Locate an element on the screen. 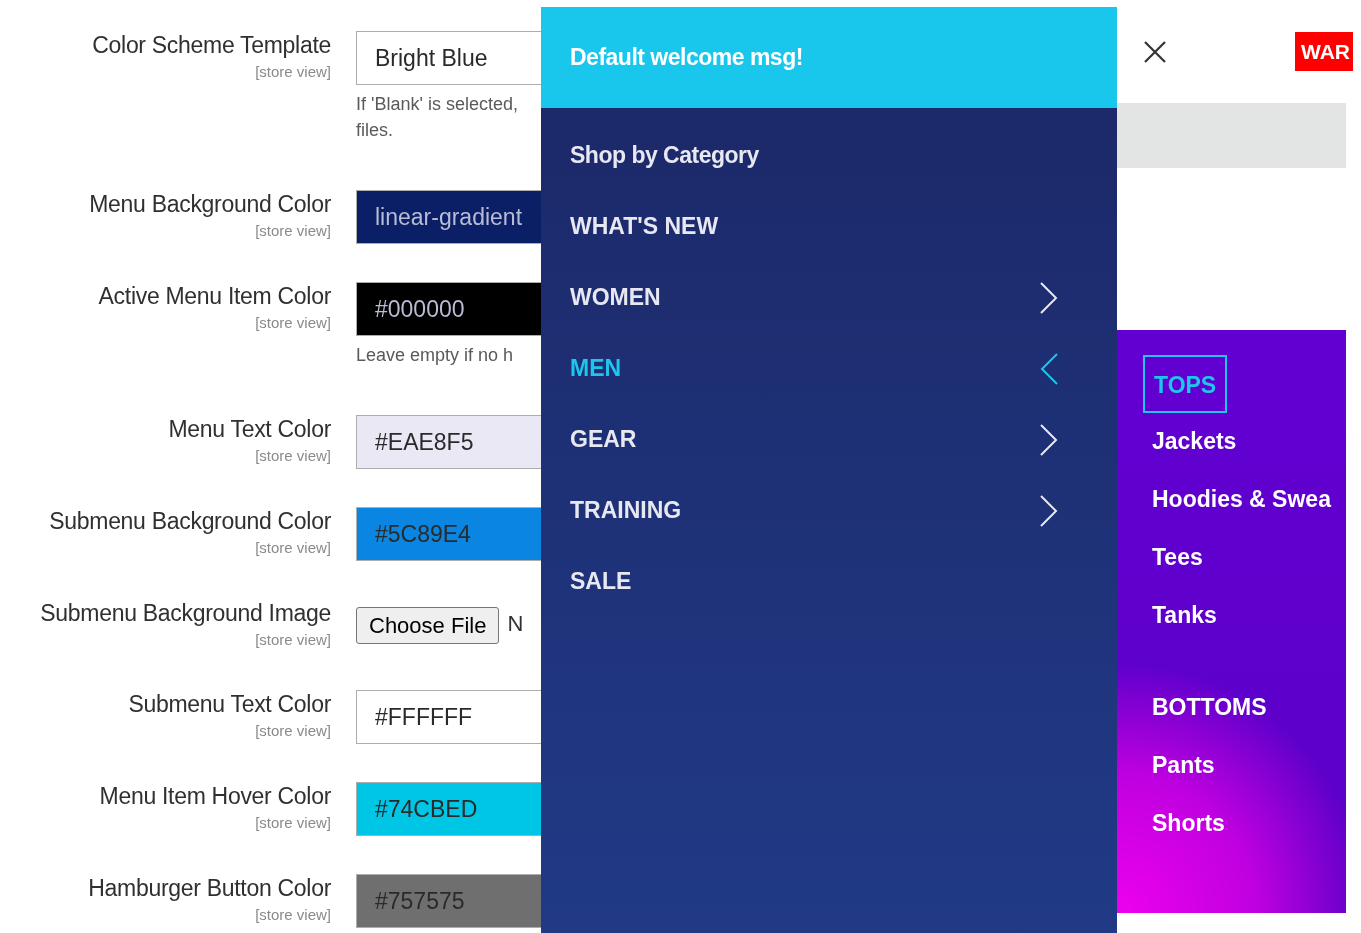  submenu-link: Tanks is located at coordinates (1184, 616).